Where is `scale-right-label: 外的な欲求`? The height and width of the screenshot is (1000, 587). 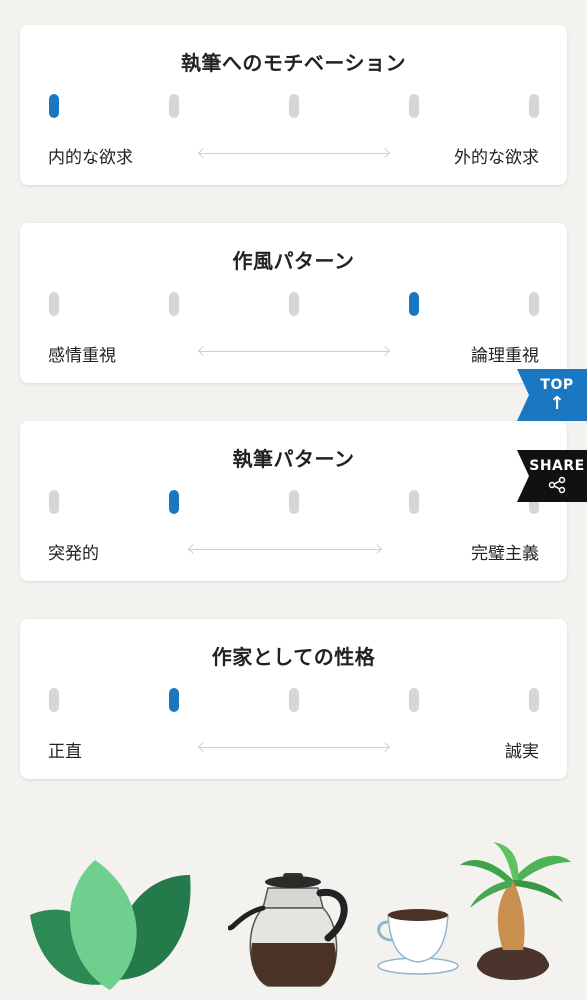
scale-right-label: 外的な欲求 is located at coordinates (496, 158).